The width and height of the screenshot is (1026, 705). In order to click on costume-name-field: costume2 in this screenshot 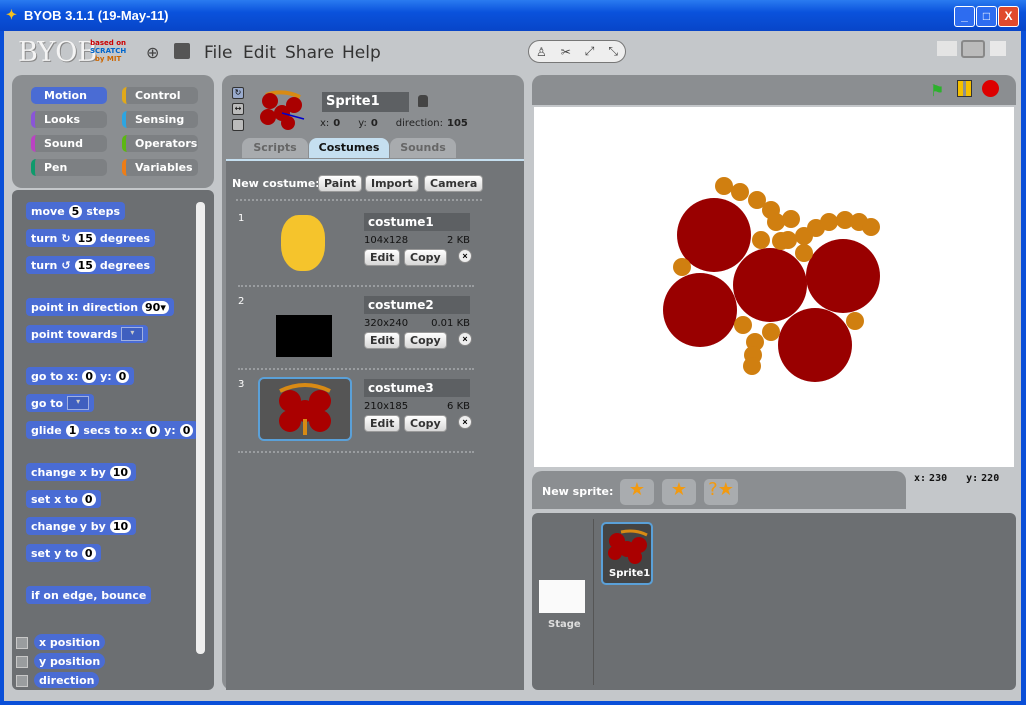, I will do `click(417, 305)`.